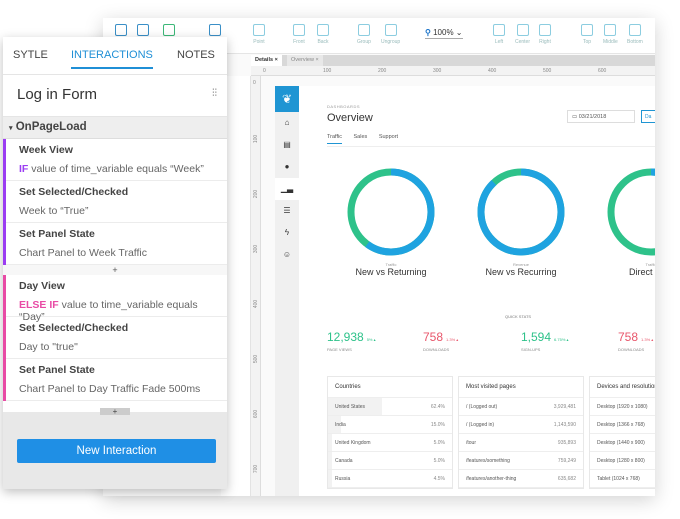 The width and height of the screenshot is (680, 519). I want to click on tool-align-center: Center, so click(522, 34).